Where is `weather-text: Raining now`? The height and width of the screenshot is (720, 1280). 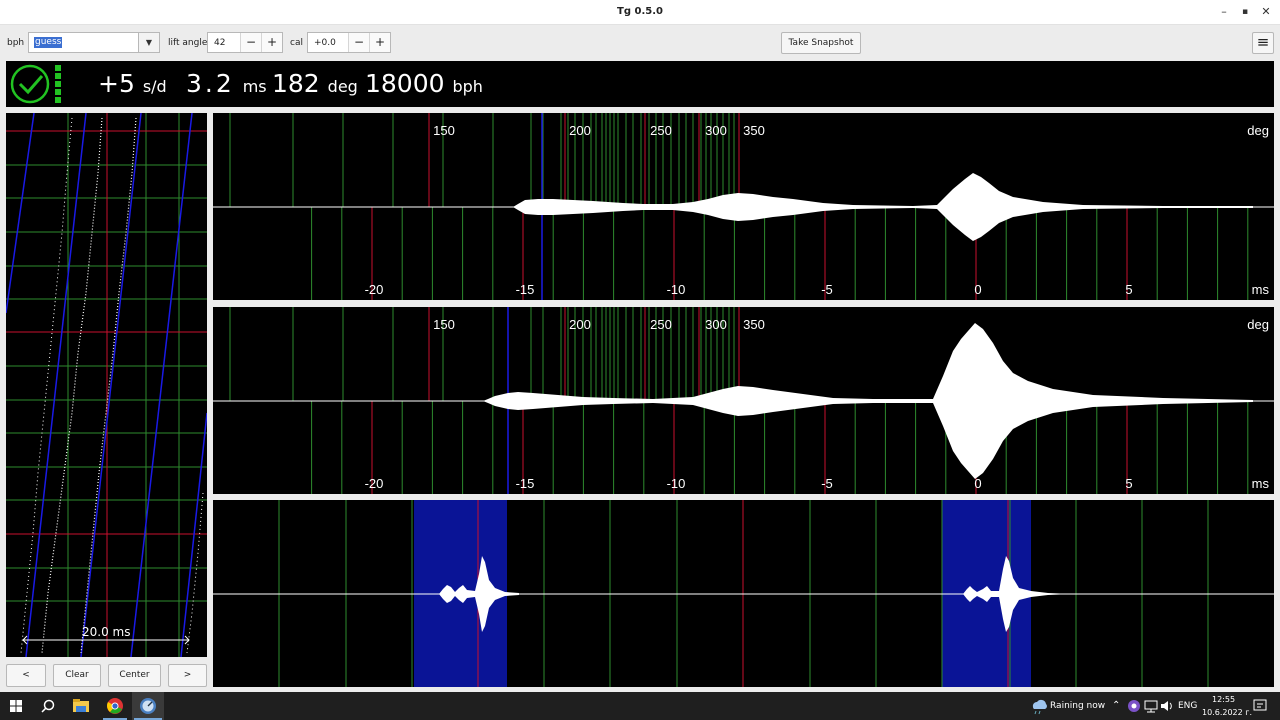
weather-text: Raining now is located at coordinates (1077, 706).